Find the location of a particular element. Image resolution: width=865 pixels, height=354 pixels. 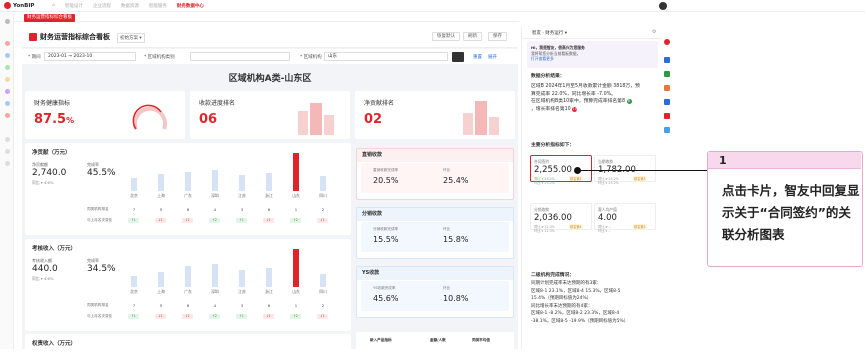

rank-cell: 7 is located at coordinates (134, 209).